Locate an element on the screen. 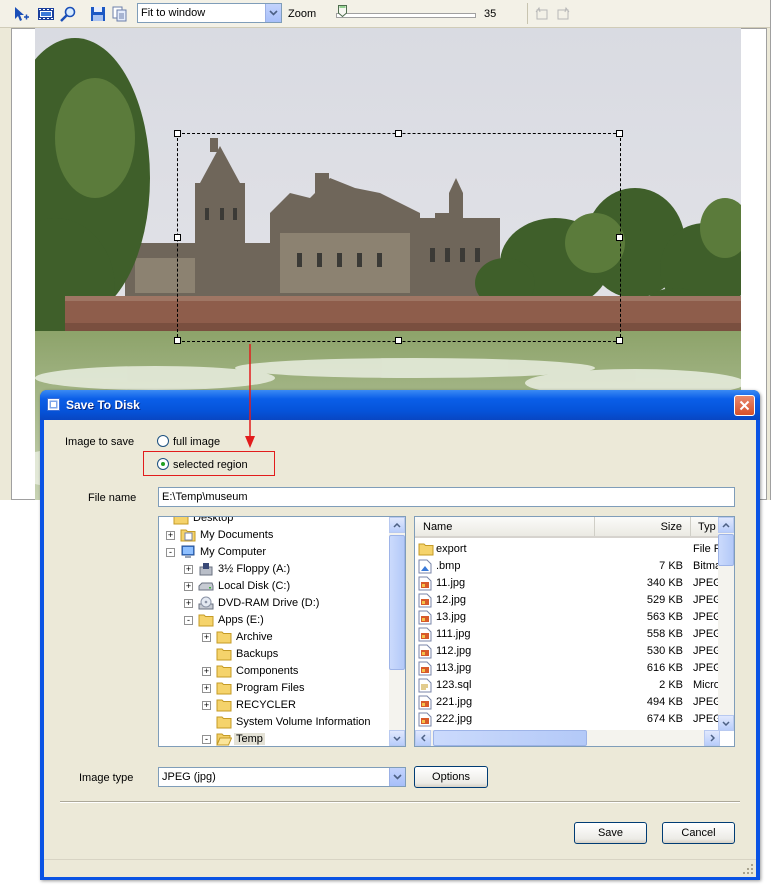  tree-item: + Program Files is located at coordinates (274, 688).